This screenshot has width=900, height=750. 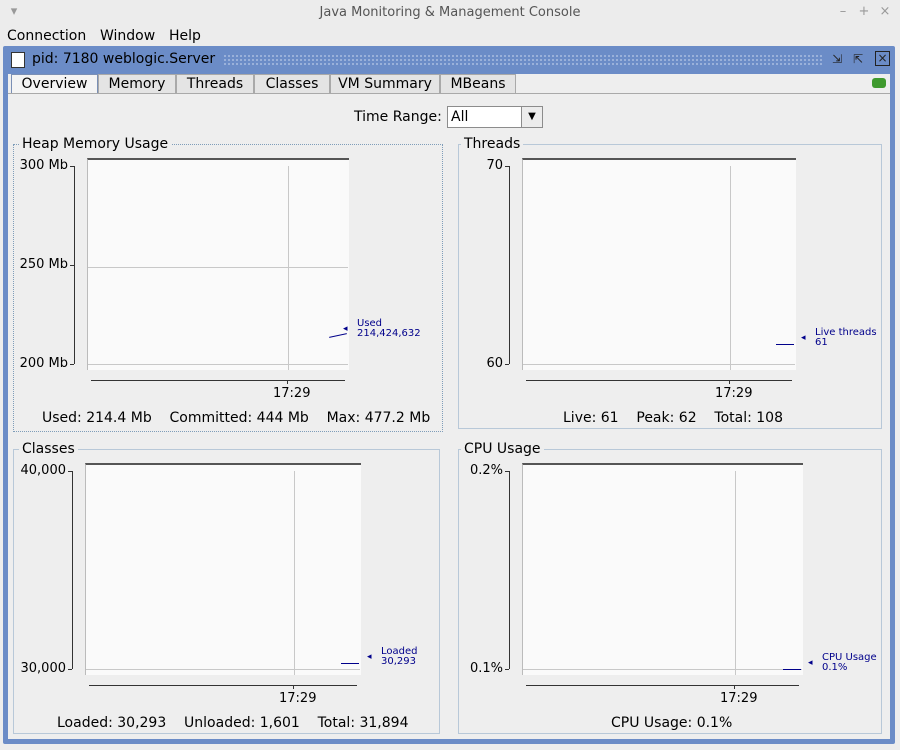 What do you see at coordinates (478, 84) in the screenshot?
I see `tab-mbeans: MBeans` at bounding box center [478, 84].